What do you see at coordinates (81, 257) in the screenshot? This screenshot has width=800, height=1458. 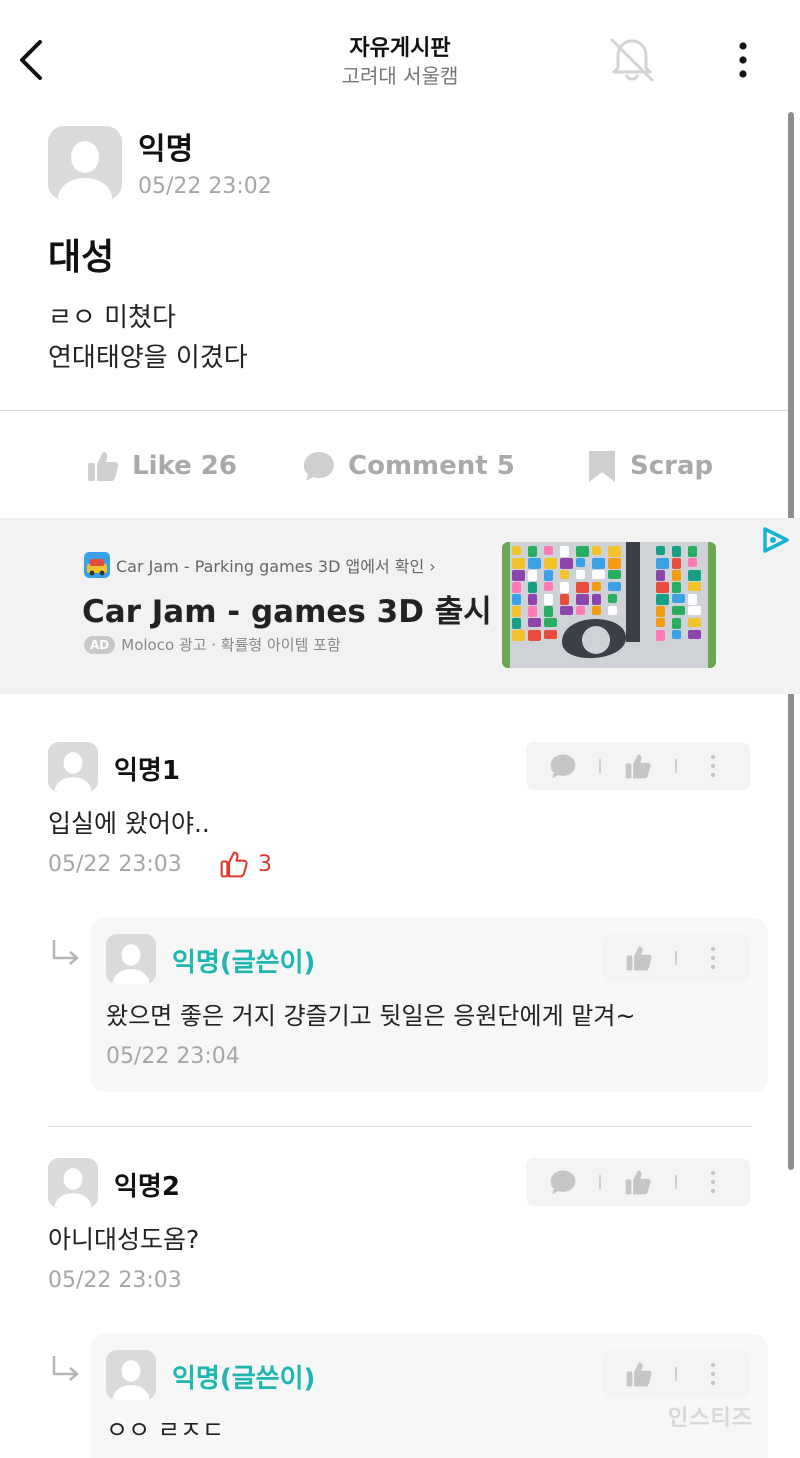 I see `post-title: 대성` at bounding box center [81, 257].